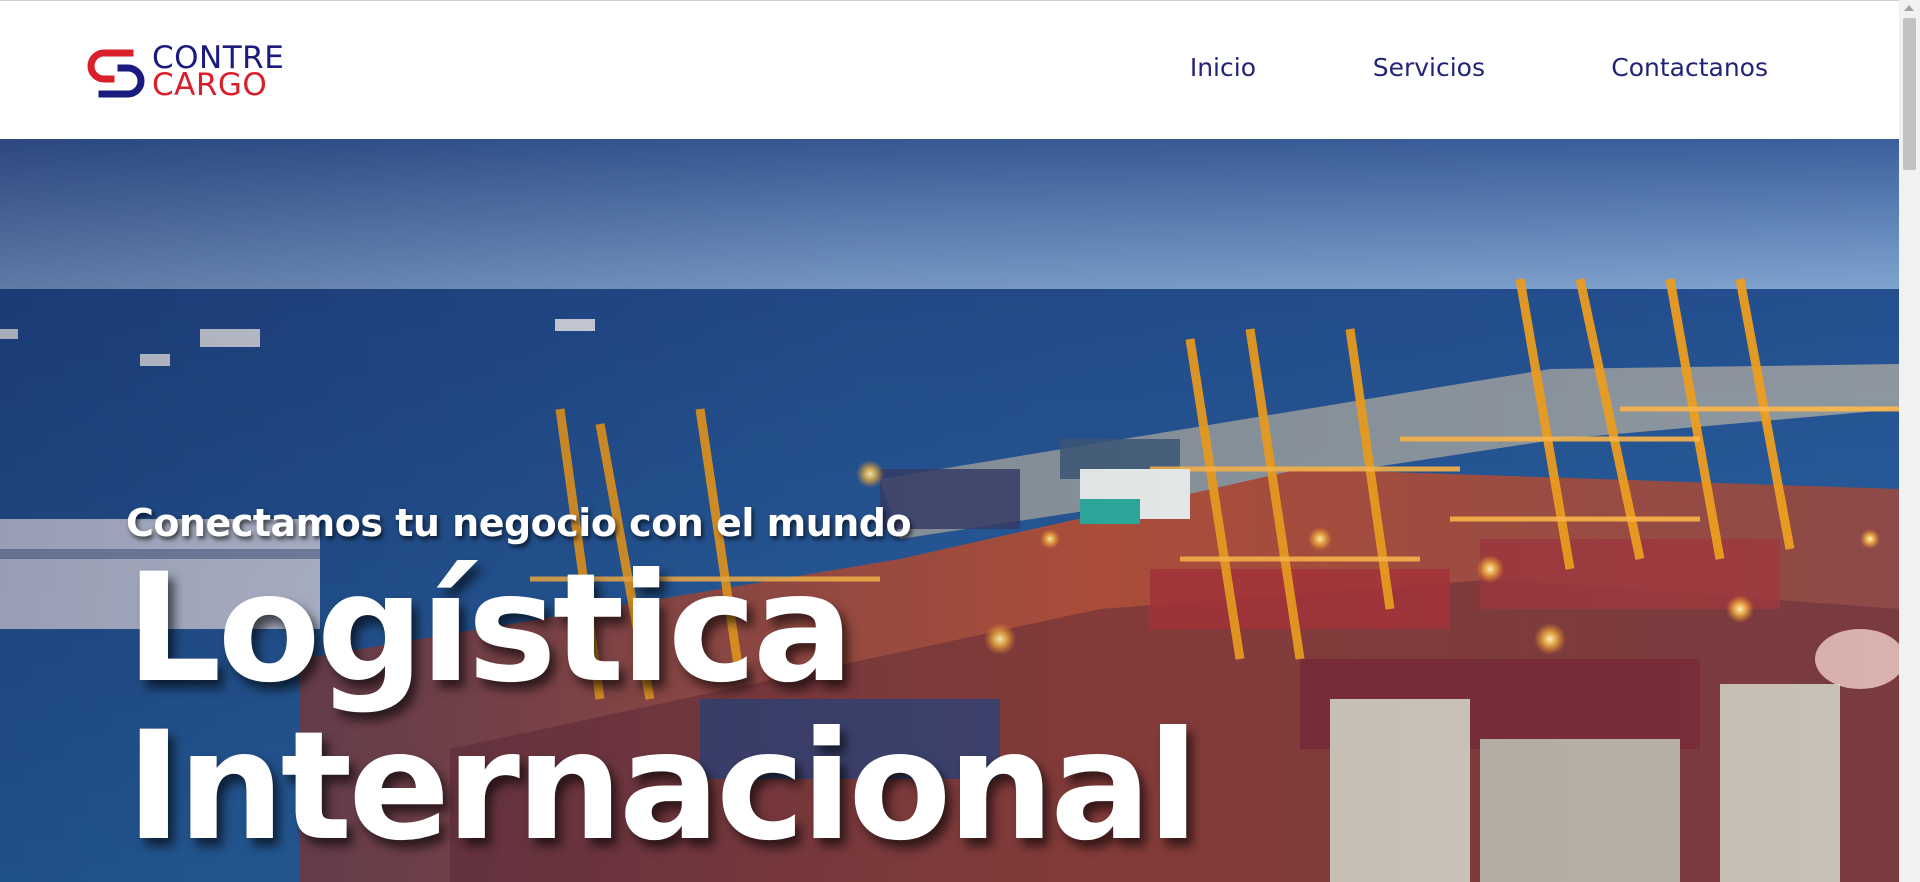 Image resolution: width=1920 pixels, height=882 pixels. I want to click on nav-link-contactanos: Contactanos, so click(1689, 67).